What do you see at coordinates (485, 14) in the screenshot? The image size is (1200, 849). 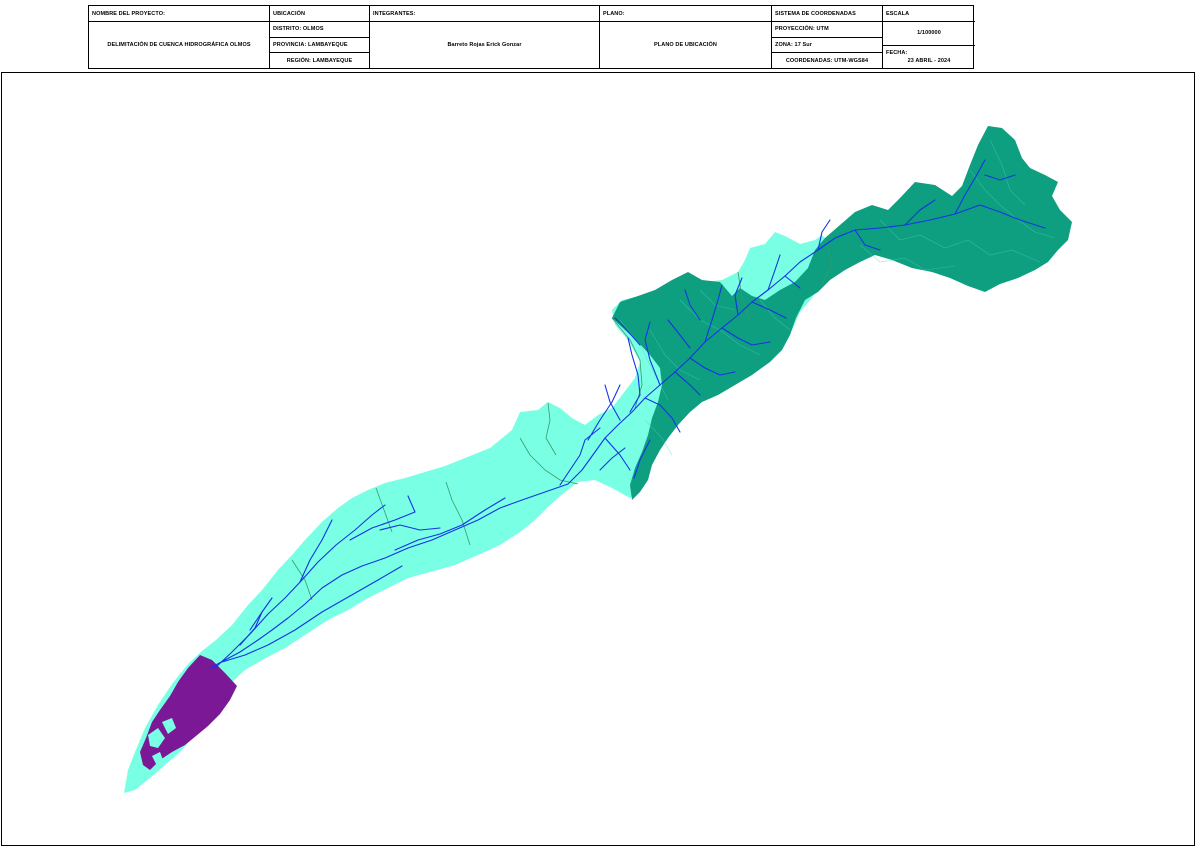 I see `members-label: INTEGRANTES:` at bounding box center [485, 14].